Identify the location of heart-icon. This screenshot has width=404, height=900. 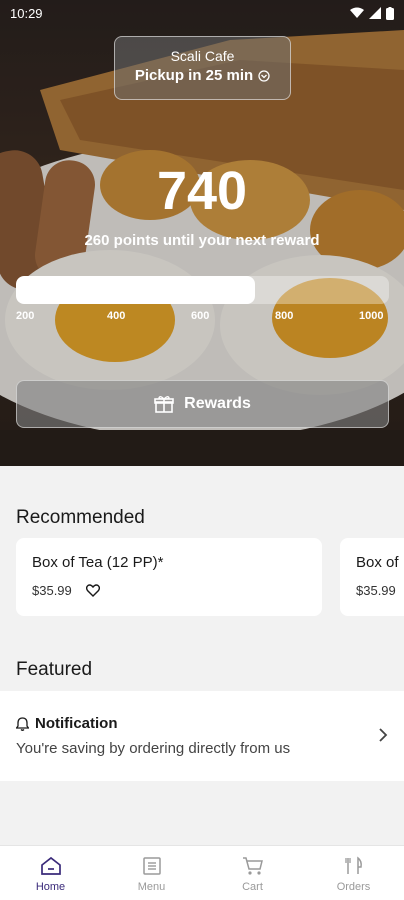
(92, 590).